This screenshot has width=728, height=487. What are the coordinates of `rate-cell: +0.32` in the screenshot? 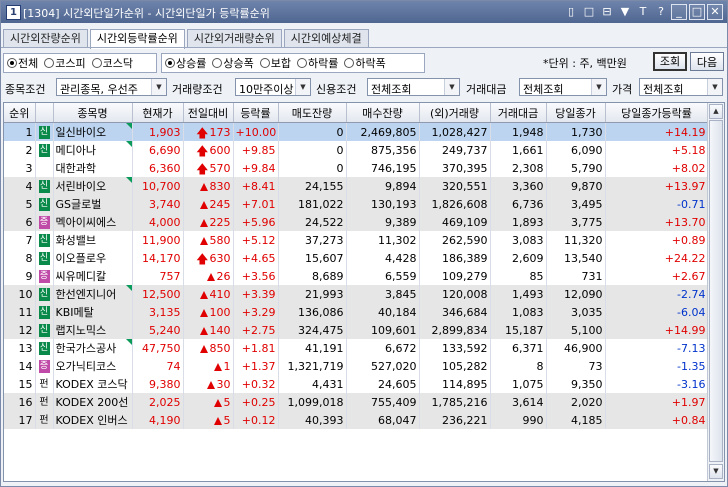 It's located at (256, 384).